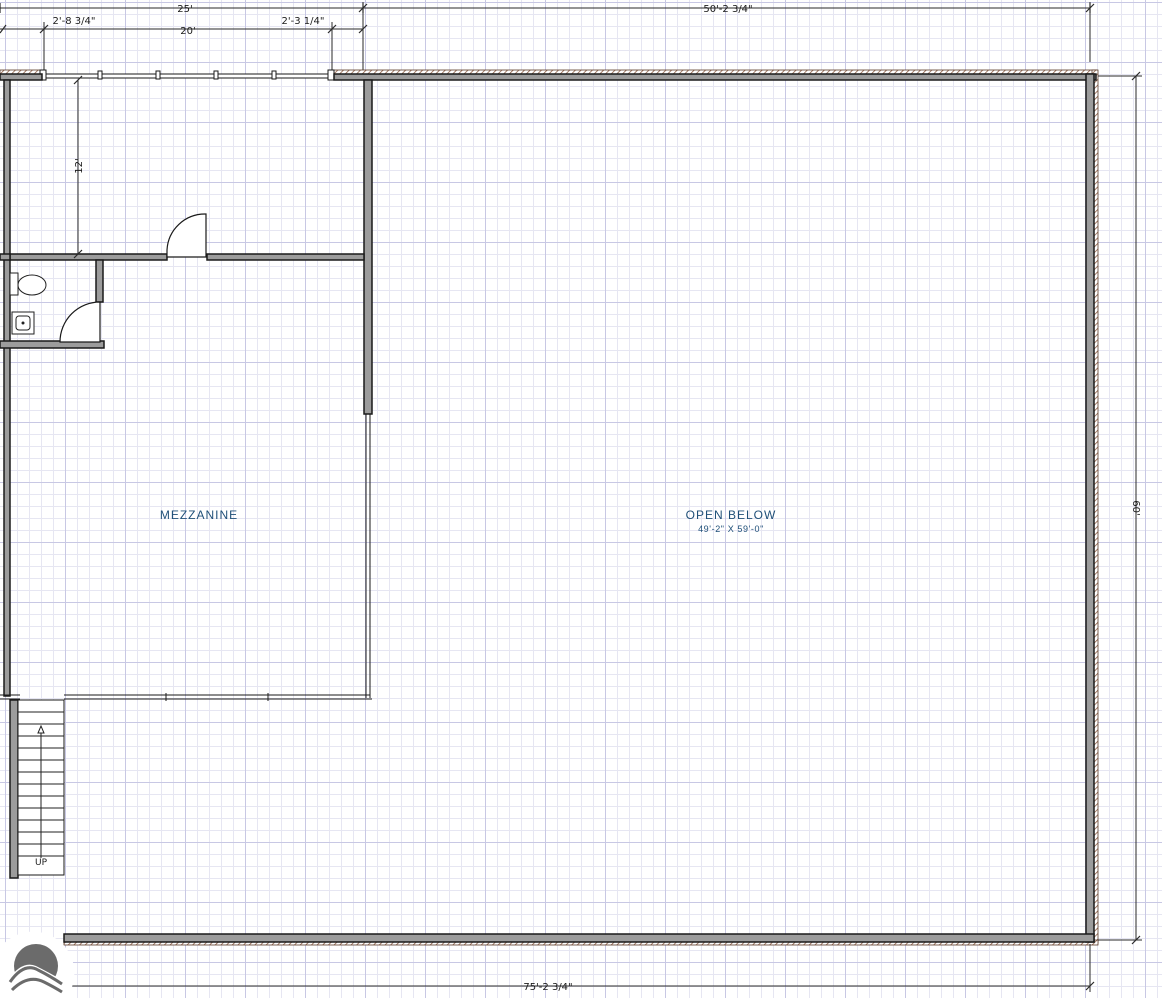  Describe the element at coordinates (133, 278) in the screenshot. I see `doors` at that location.